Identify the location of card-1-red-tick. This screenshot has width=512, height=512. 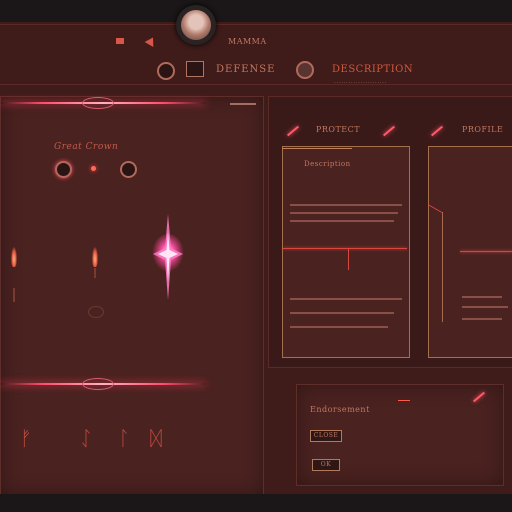
(348, 259).